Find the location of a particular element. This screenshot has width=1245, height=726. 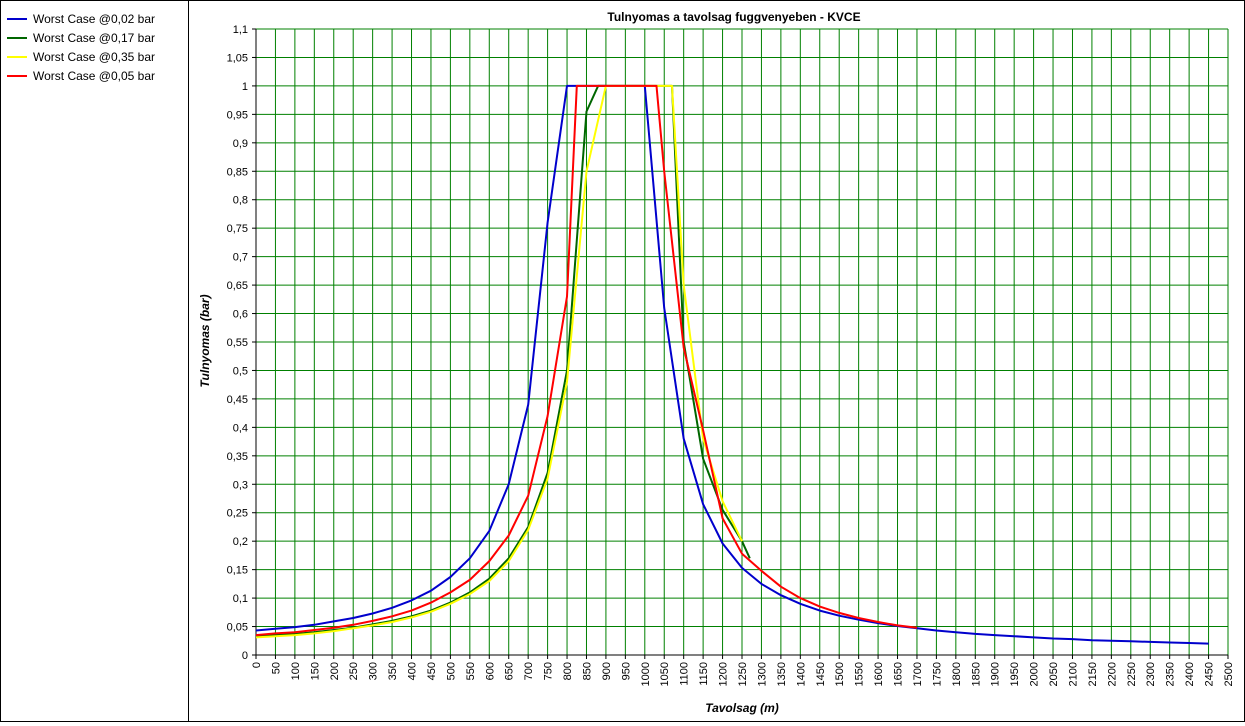

x-tick-label: 550 is located at coordinates (471, 671).